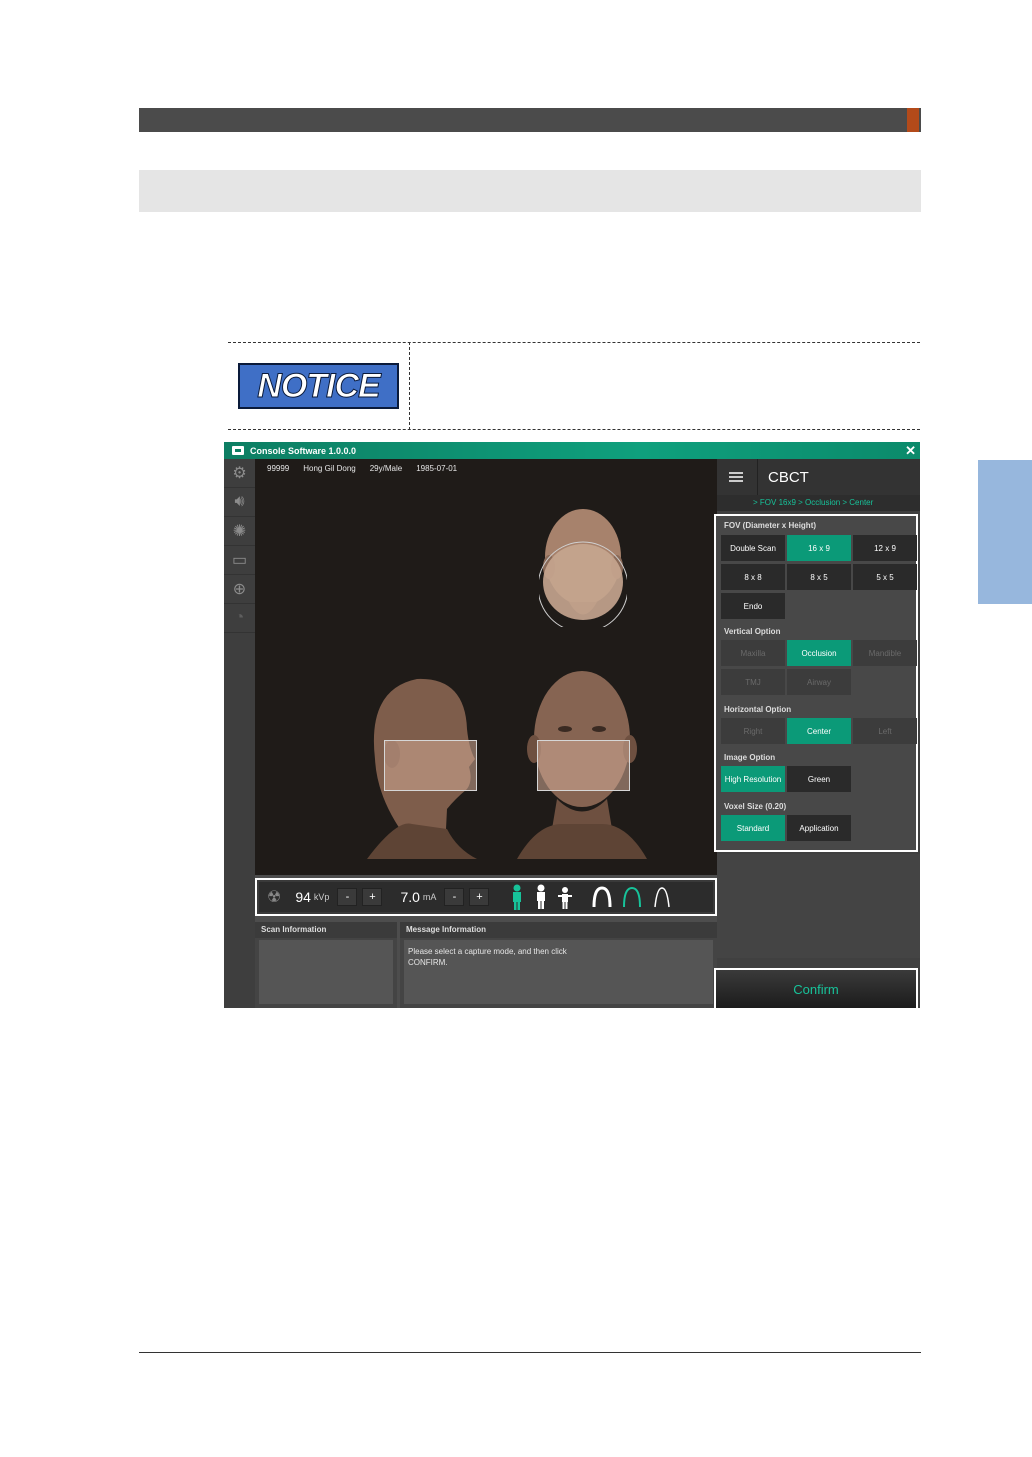 The image size is (1032, 1457). What do you see at coordinates (239, 733) in the screenshot?
I see `left-toolbar: ⚙ 🔊︎ ✺ ▭ ⊕ ◔` at bounding box center [239, 733].